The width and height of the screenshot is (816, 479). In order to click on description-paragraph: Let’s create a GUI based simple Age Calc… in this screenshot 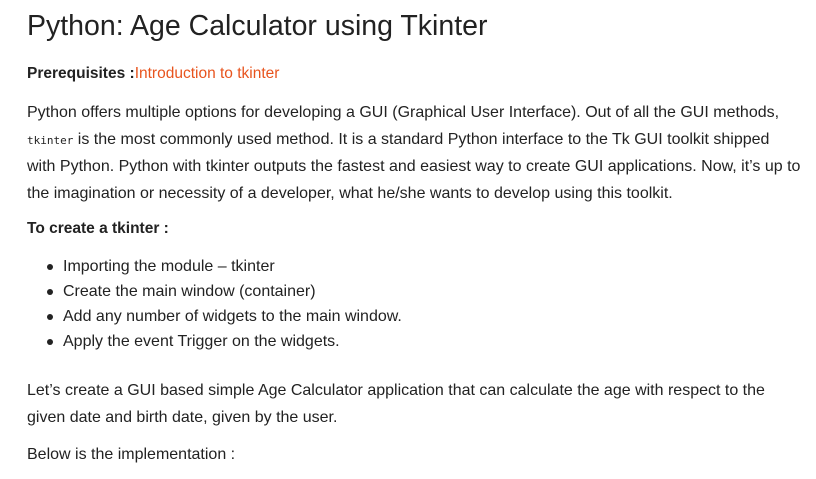, I will do `click(396, 404)`.